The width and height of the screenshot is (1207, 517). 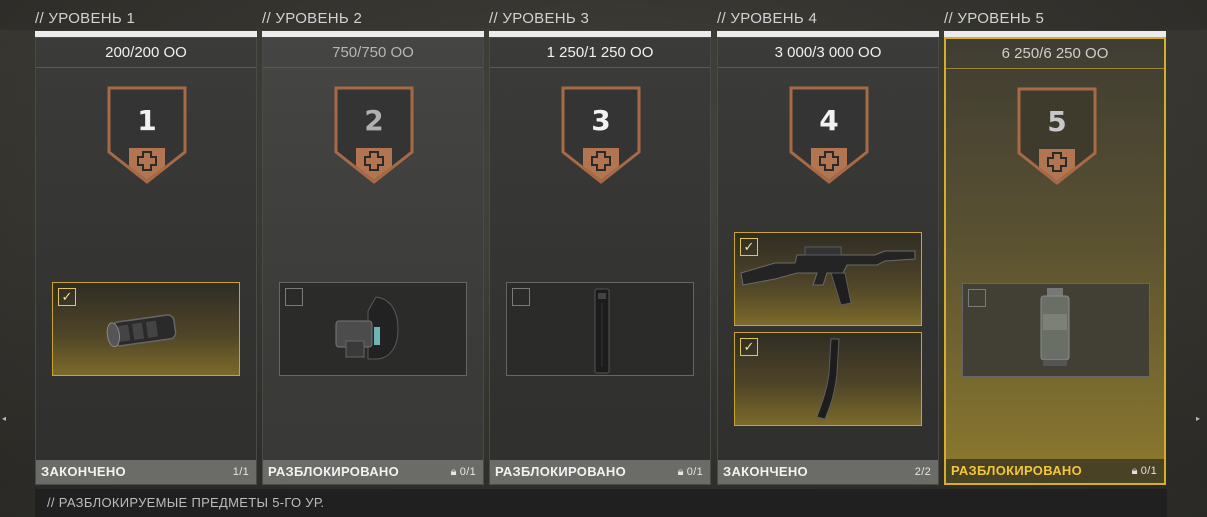 I want to click on reward-item-muzzle-device: ✓, so click(x=146, y=329).